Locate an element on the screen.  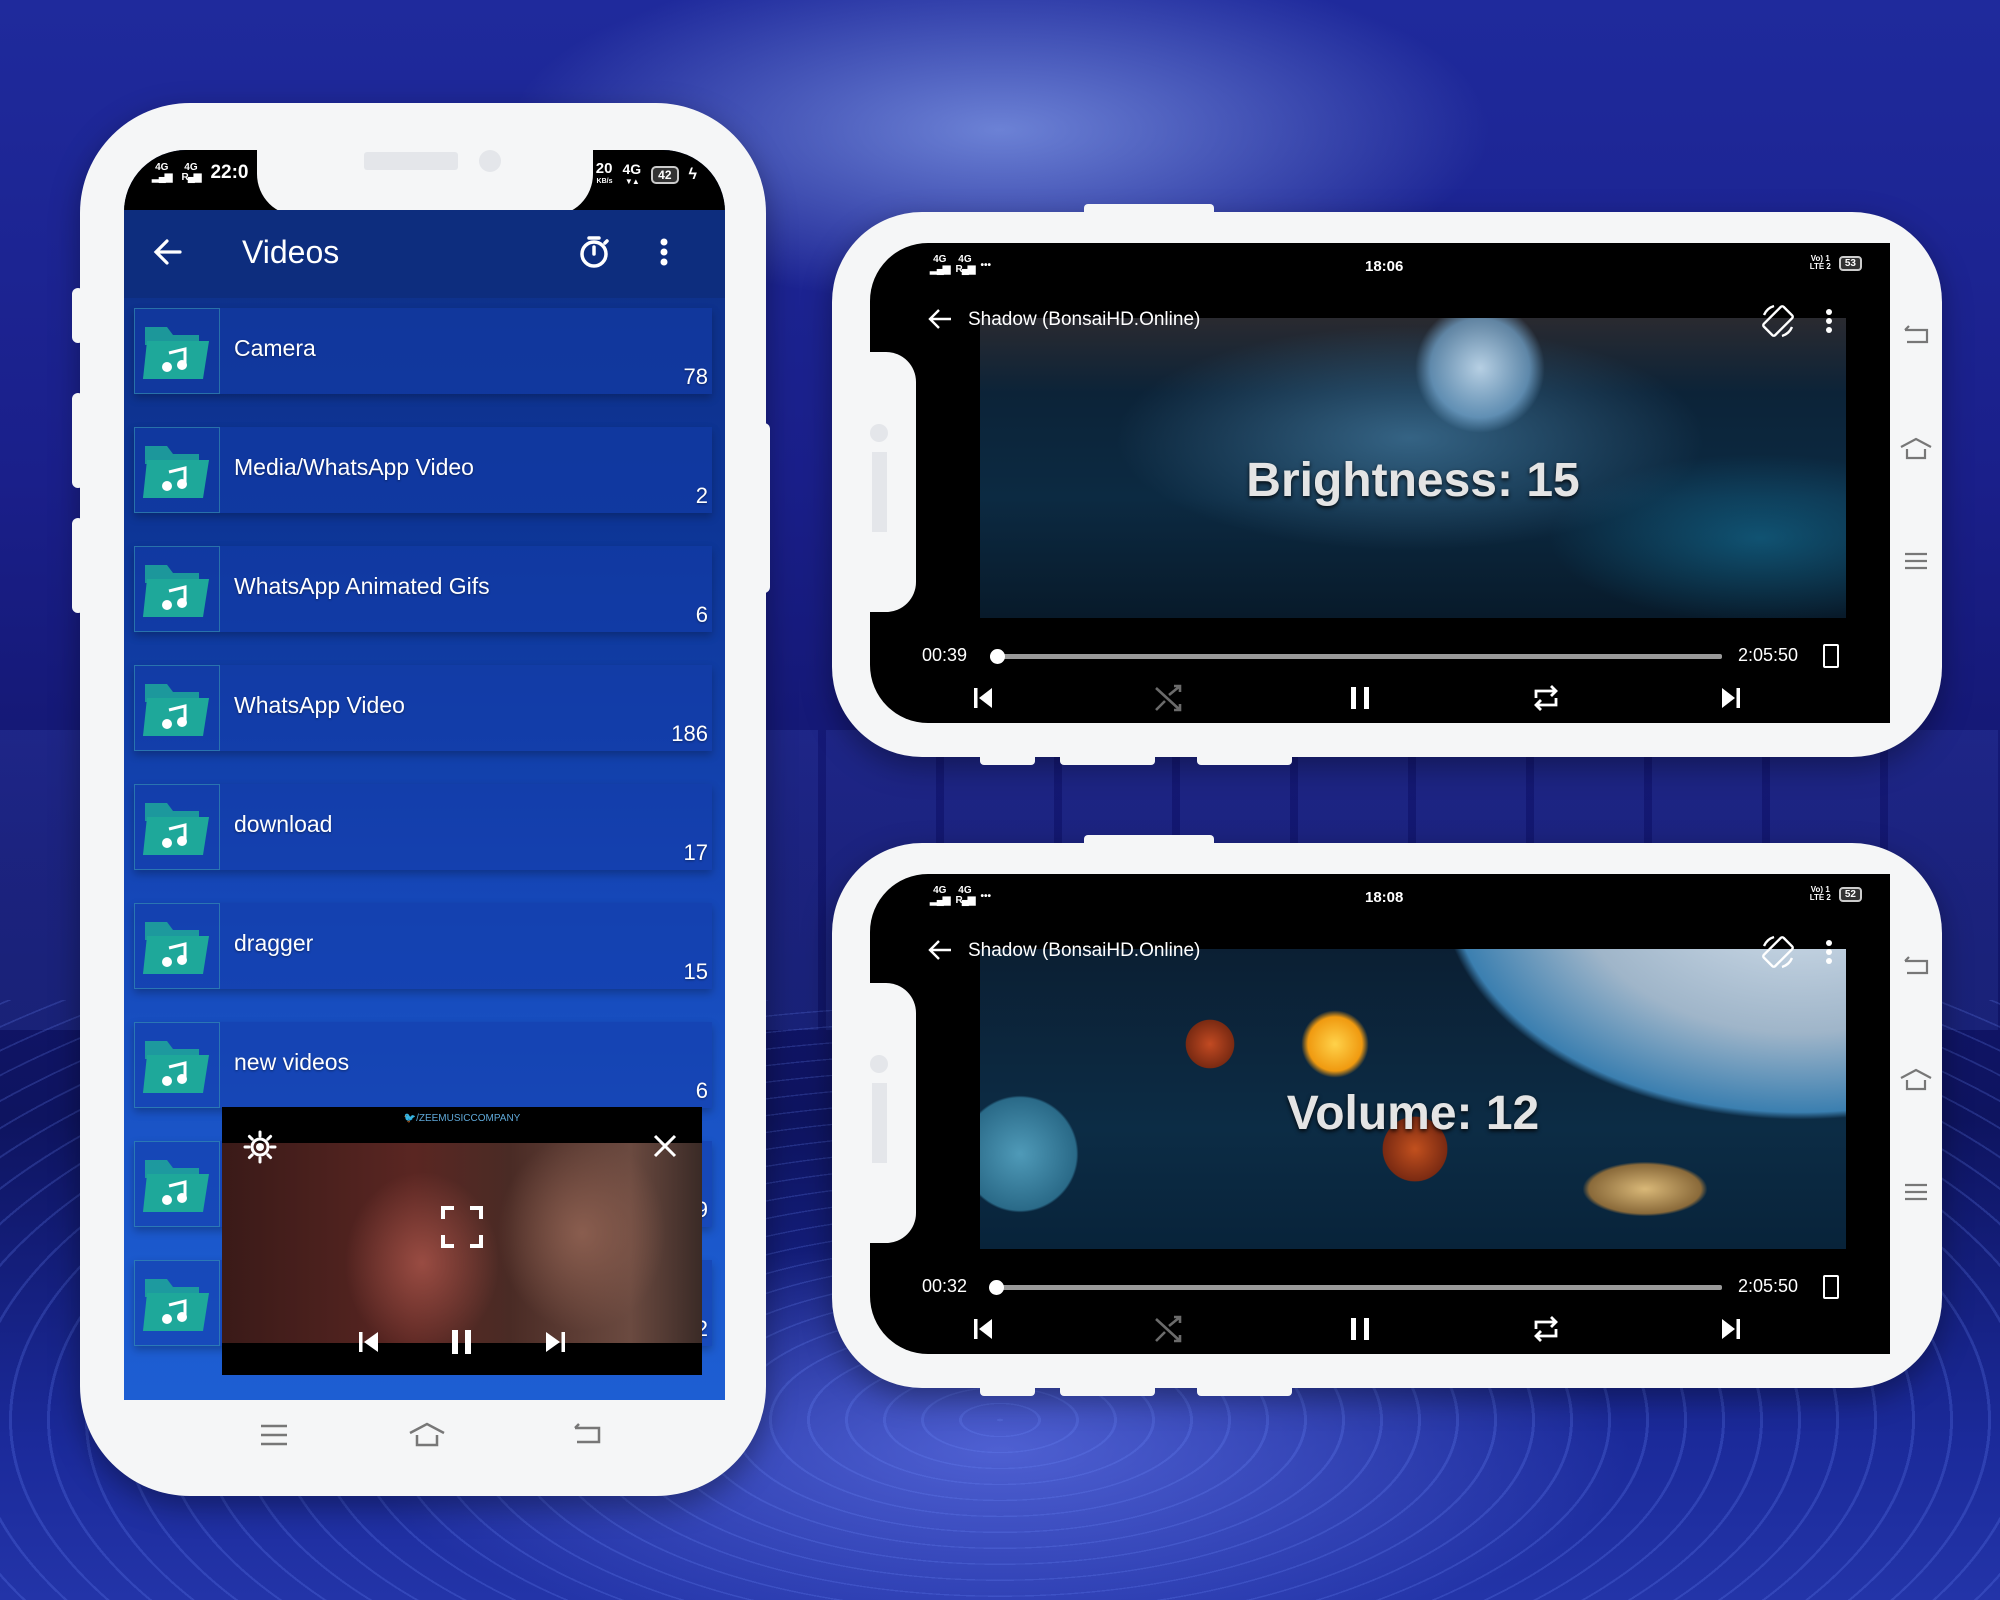
volume-indicator: Volume: 12 is located at coordinates (1413, 1113).